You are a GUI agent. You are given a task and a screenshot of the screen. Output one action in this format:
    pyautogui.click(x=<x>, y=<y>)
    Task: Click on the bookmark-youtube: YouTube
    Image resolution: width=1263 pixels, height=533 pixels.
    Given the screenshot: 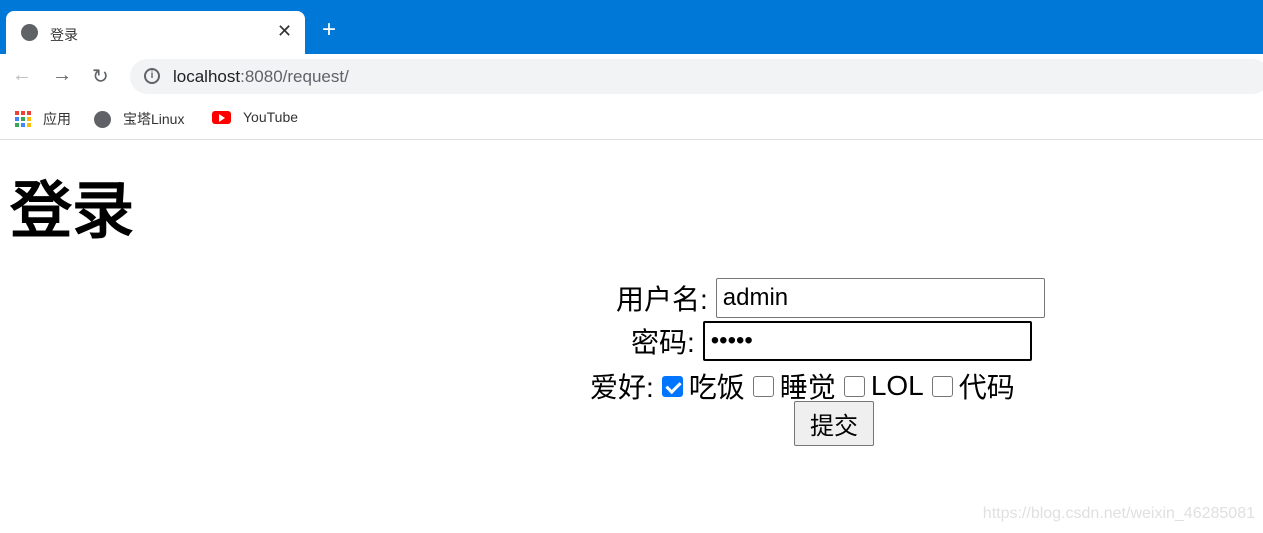 What is the action you would take?
    pyautogui.click(x=255, y=117)
    